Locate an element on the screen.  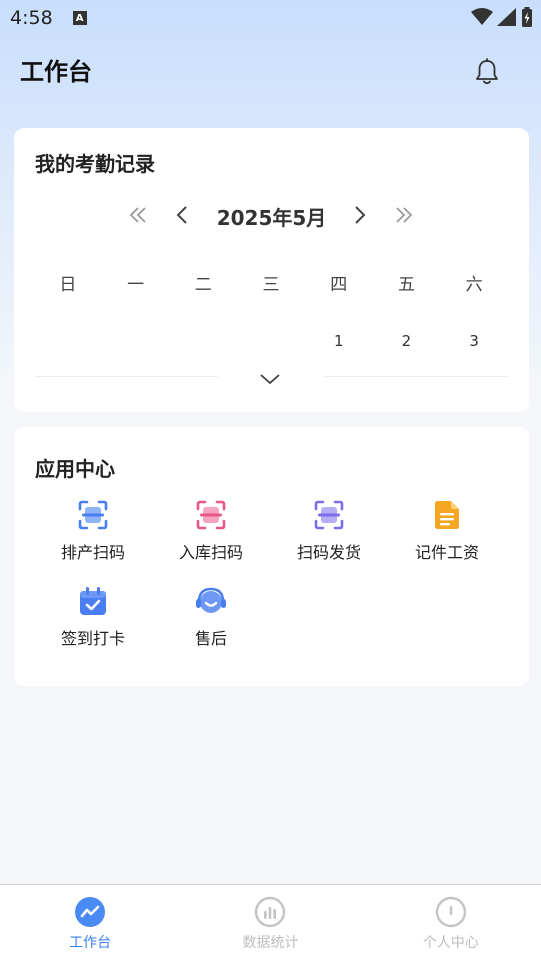
status-time: 4:58 is located at coordinates (31, 18).